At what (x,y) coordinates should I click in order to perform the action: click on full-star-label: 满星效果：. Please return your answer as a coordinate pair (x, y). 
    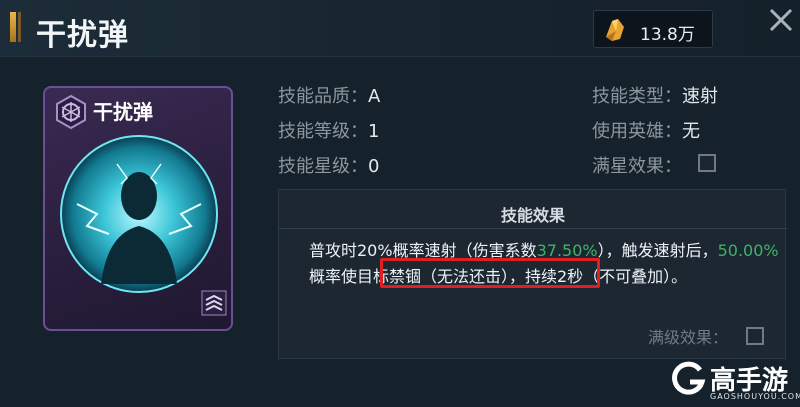
    Looking at the image, I should click on (637, 166).